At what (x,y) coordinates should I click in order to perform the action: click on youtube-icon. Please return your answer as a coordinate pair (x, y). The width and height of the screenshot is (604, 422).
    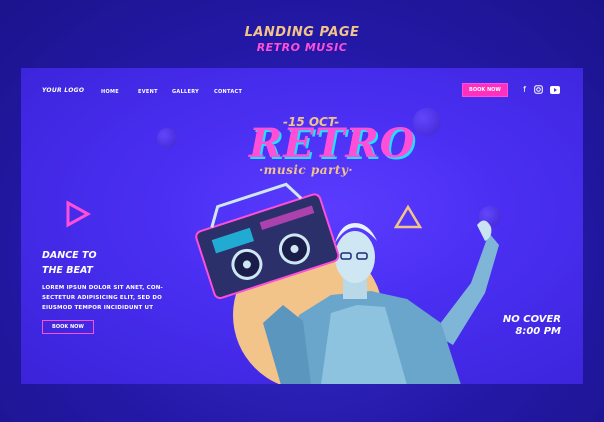
    Looking at the image, I should click on (554, 89).